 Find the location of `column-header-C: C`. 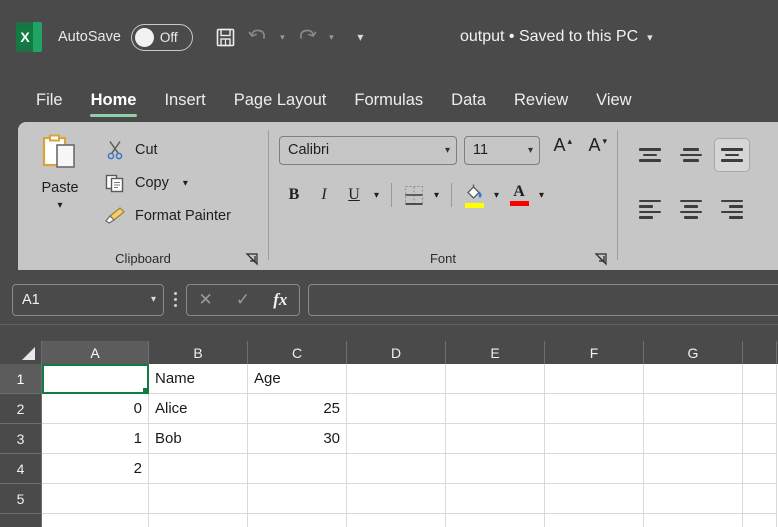

column-header-C: C is located at coordinates (297, 352).